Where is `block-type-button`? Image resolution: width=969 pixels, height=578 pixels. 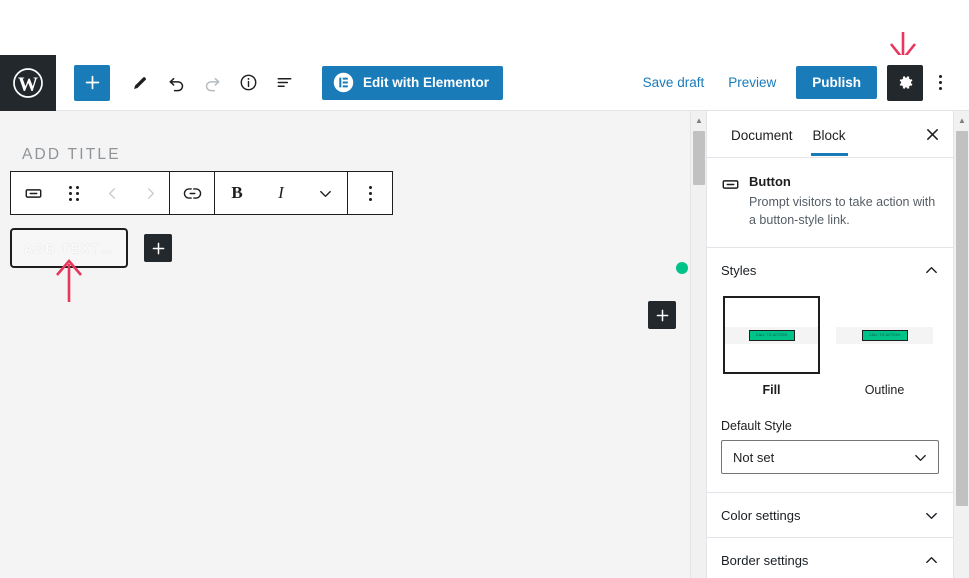
block-type-button is located at coordinates (33, 193).